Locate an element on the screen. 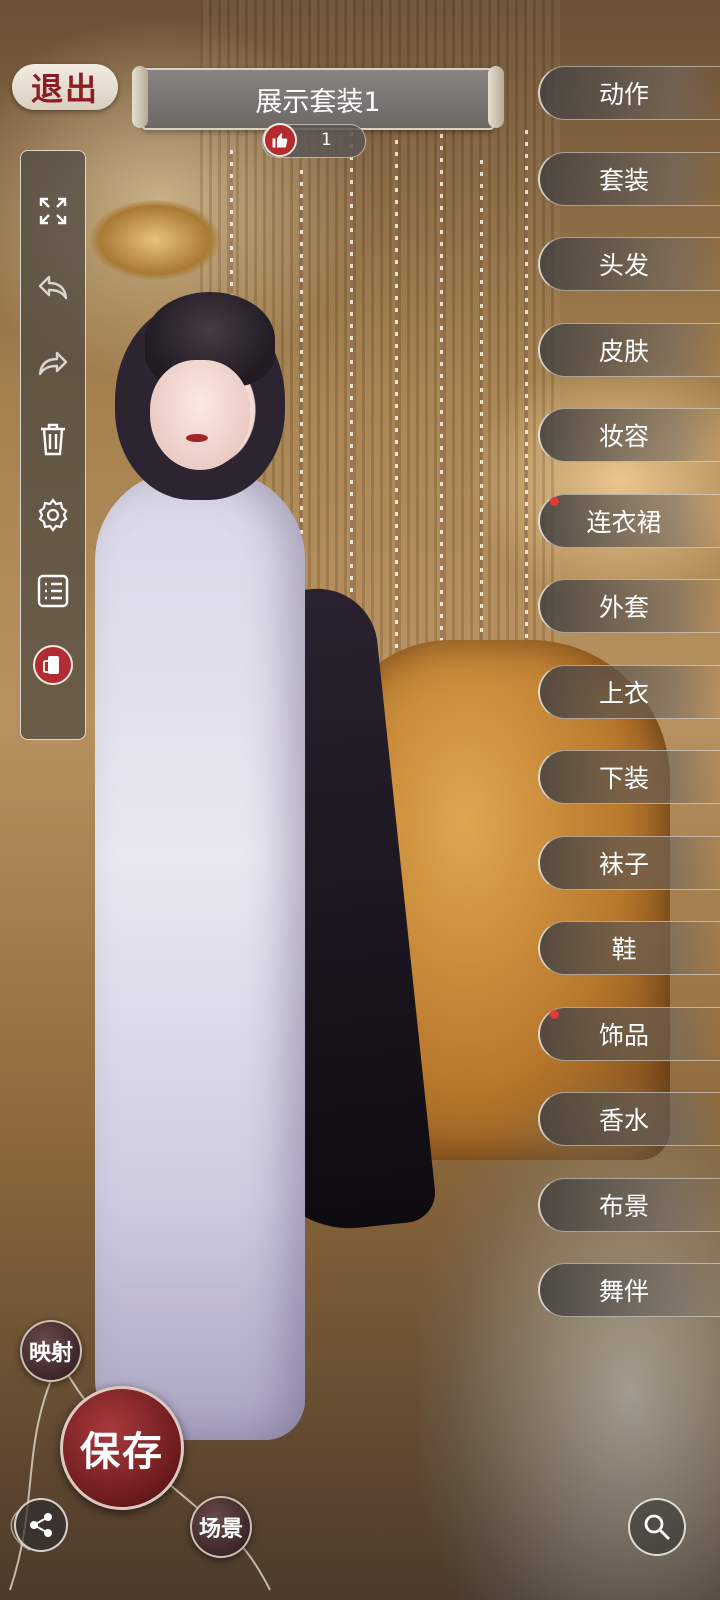 The height and width of the screenshot is (1600, 720). category-tab: 连衣裙 is located at coordinates (629, 521).